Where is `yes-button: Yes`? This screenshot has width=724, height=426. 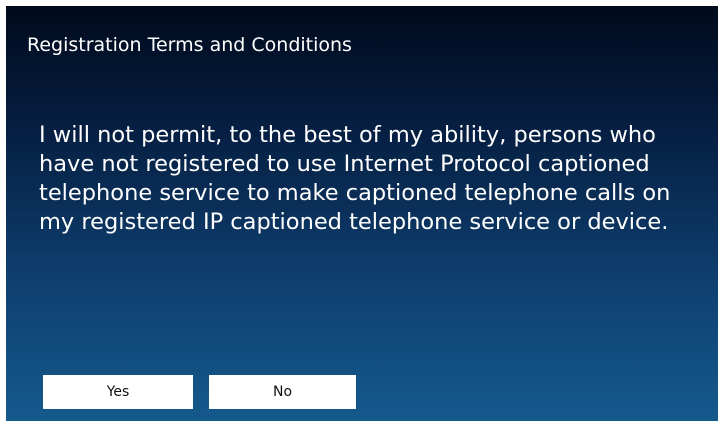 yes-button: Yes is located at coordinates (118, 392).